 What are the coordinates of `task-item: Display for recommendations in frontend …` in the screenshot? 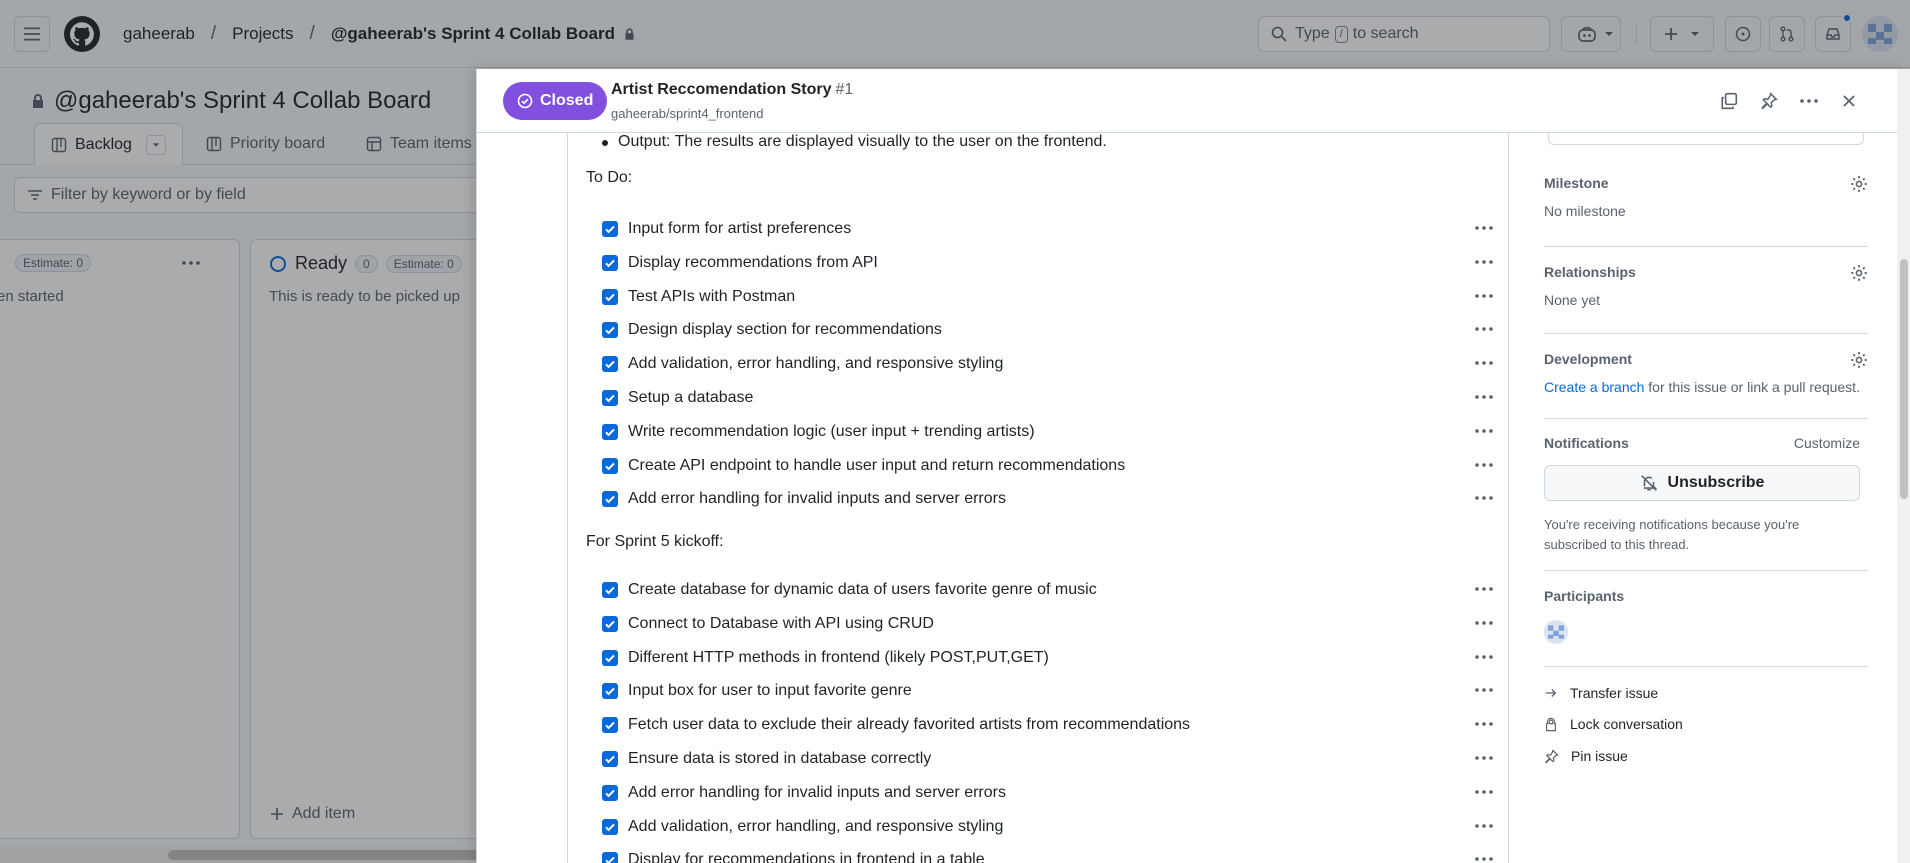 It's located at (1038, 853).